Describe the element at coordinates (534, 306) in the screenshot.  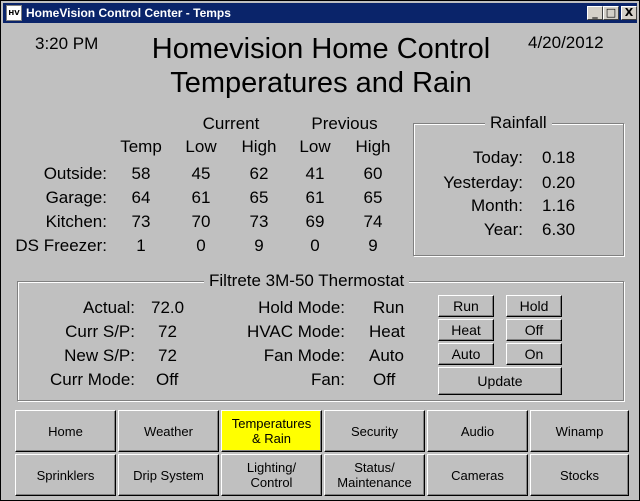
I see `hold-button: Hold` at that location.